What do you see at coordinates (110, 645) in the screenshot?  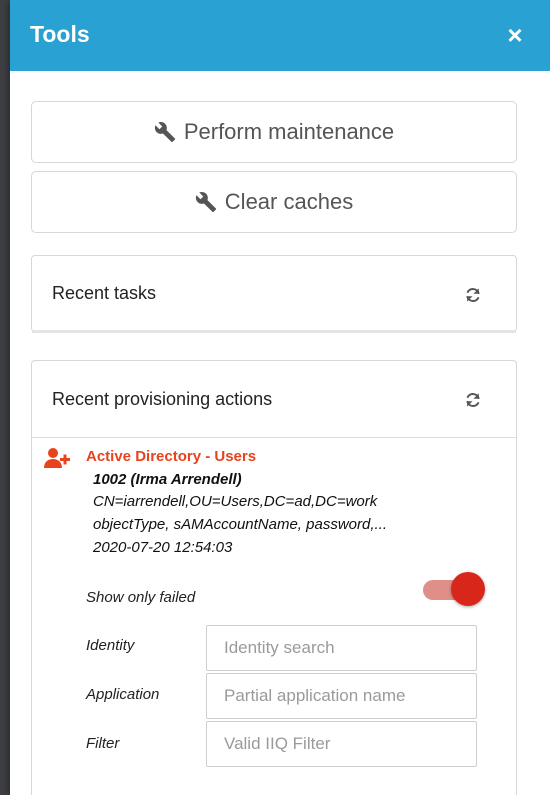 I see `identity-label: Identity` at bounding box center [110, 645].